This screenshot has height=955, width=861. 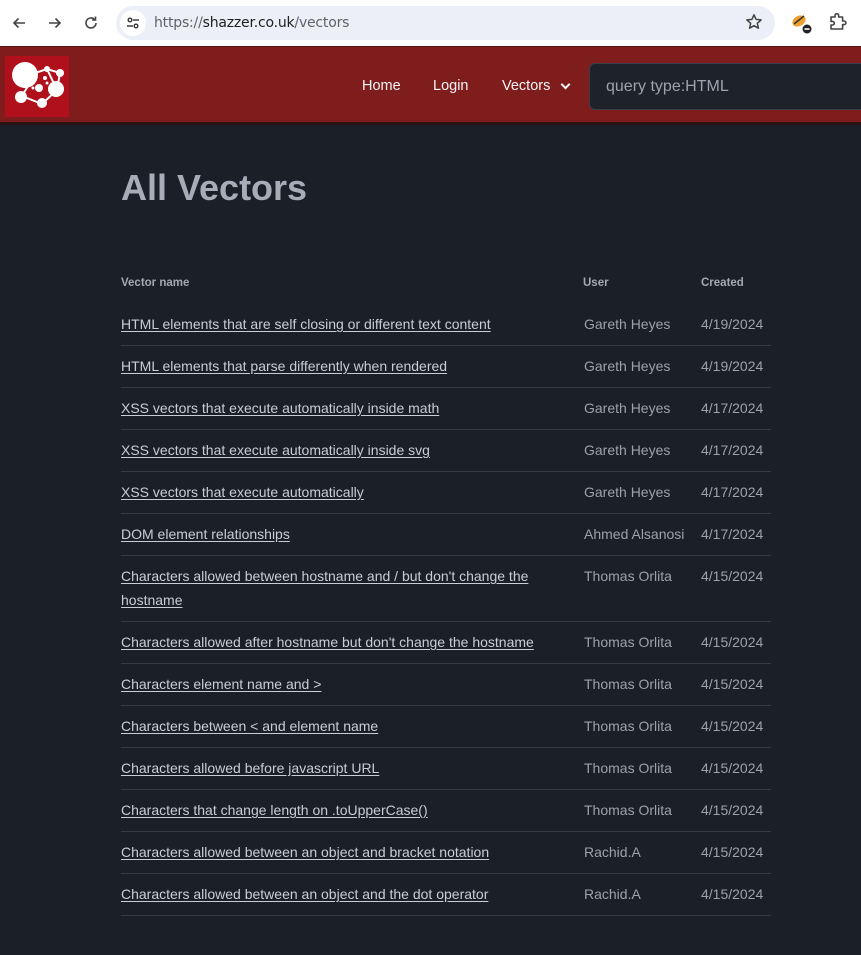 I want to click on vector-user: Ahmed Alsanosi, so click(x=642, y=534).